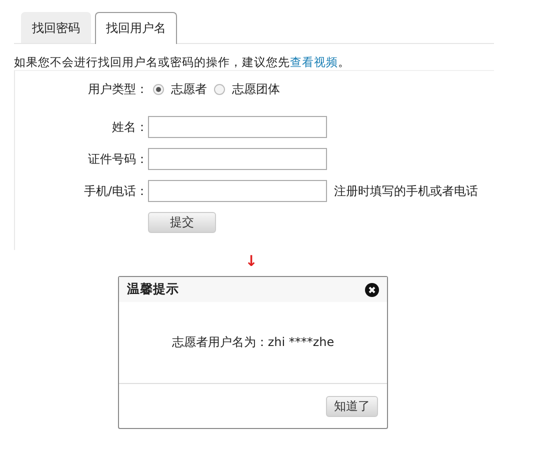 This screenshot has height=456, width=547. Describe the element at coordinates (136, 28) in the screenshot. I see `tab: 找回用户名` at that location.